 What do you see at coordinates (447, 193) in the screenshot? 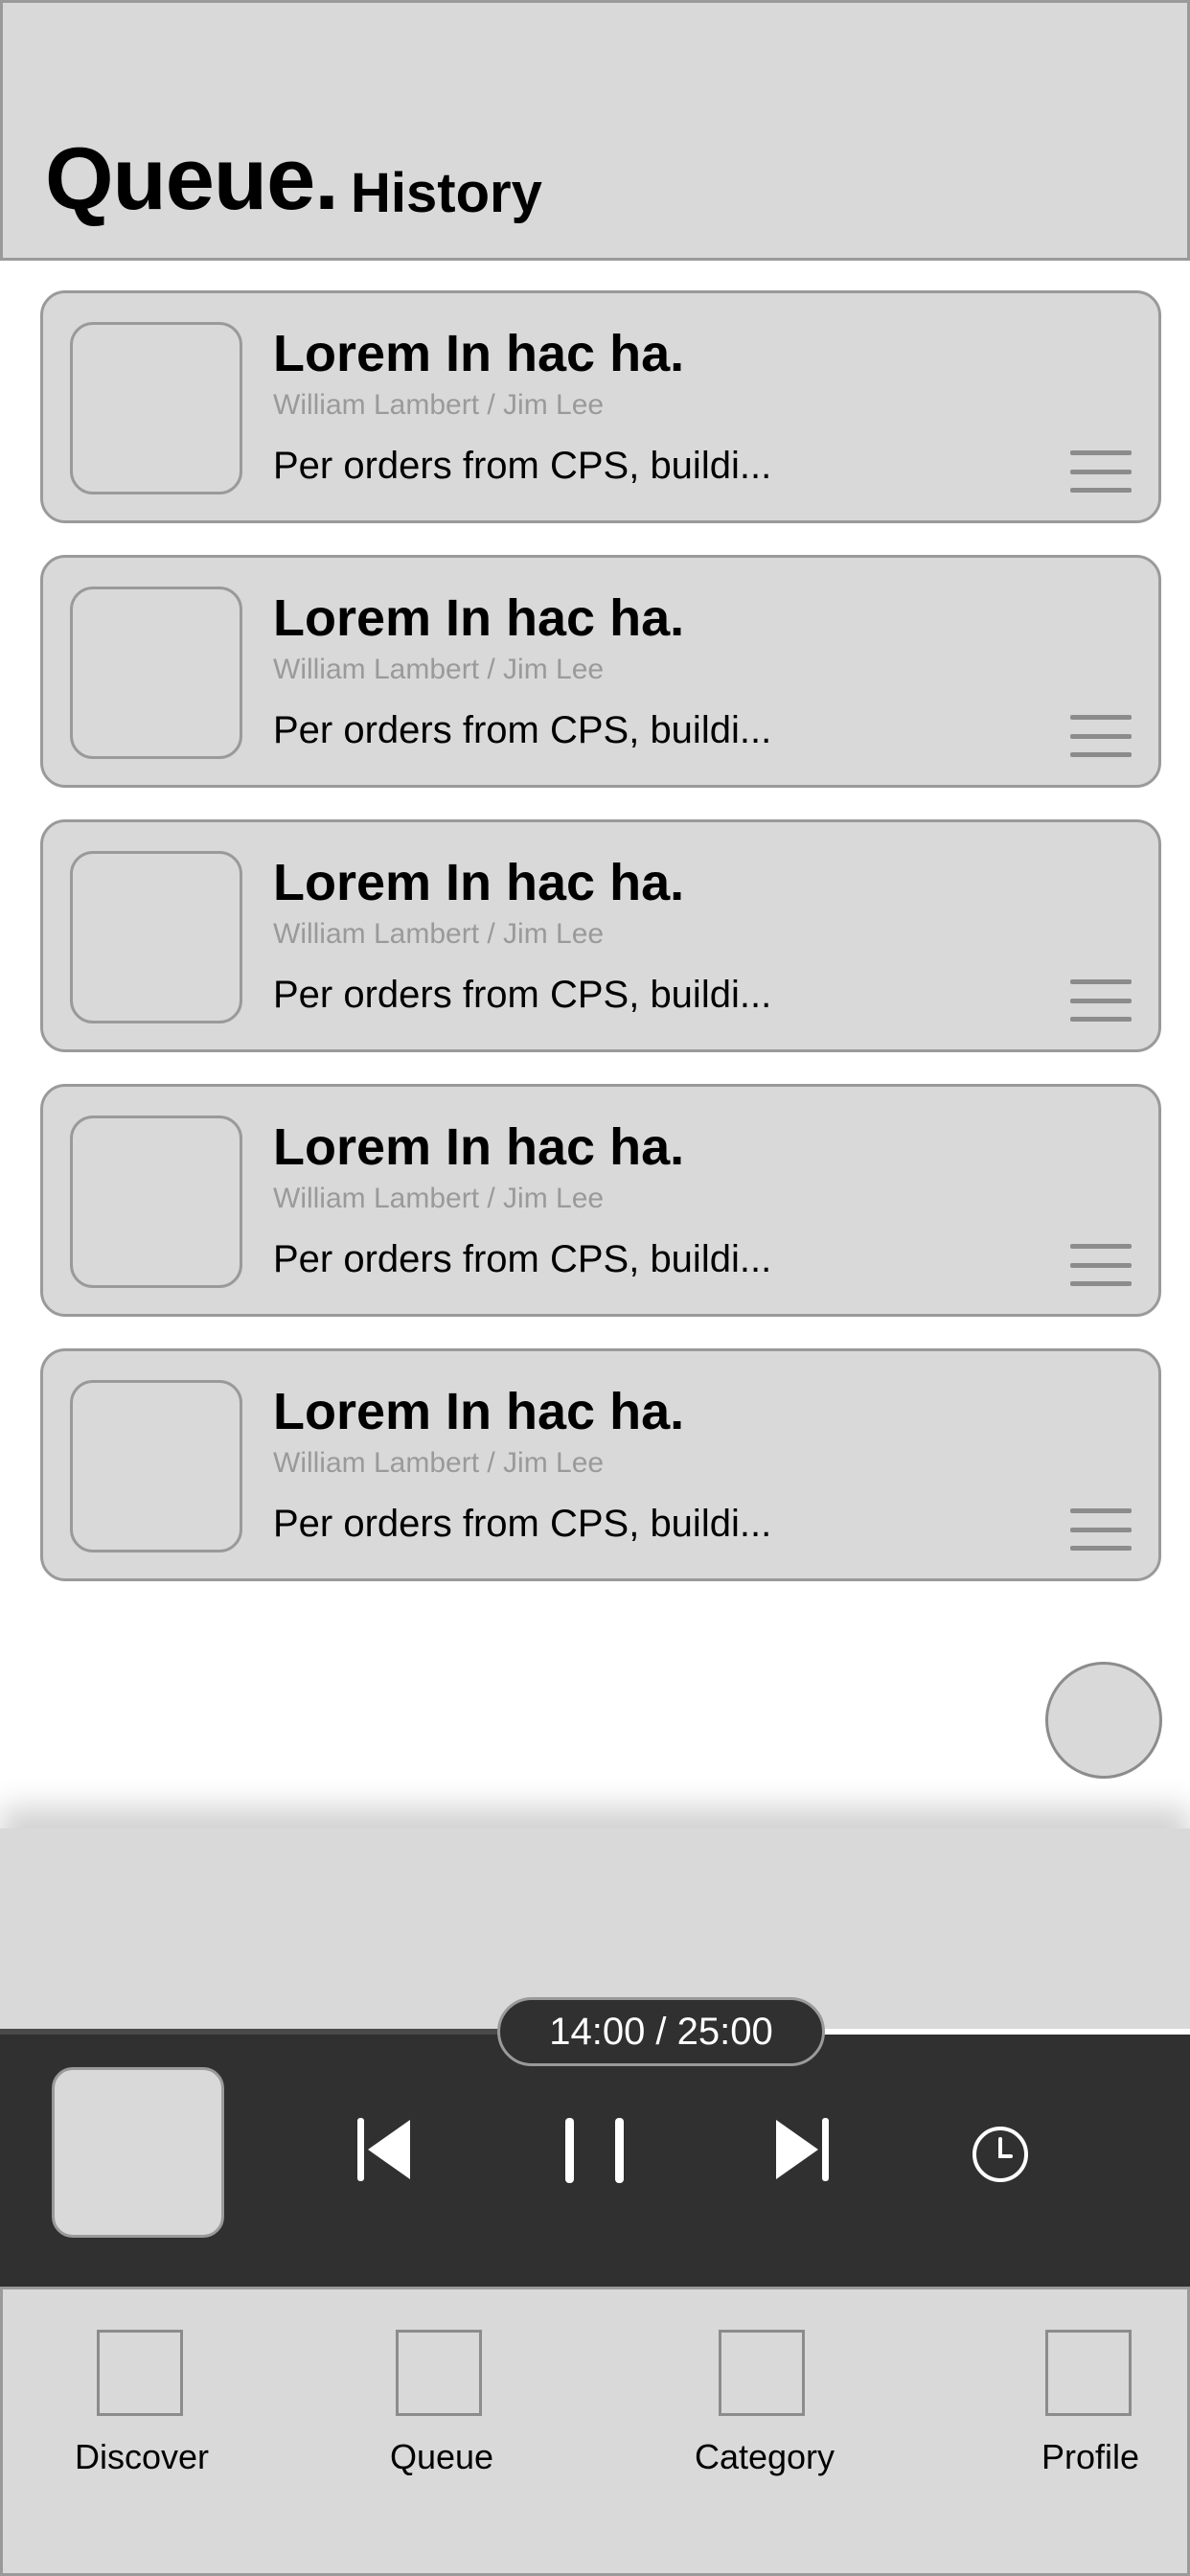
I see `tab-history: History` at bounding box center [447, 193].